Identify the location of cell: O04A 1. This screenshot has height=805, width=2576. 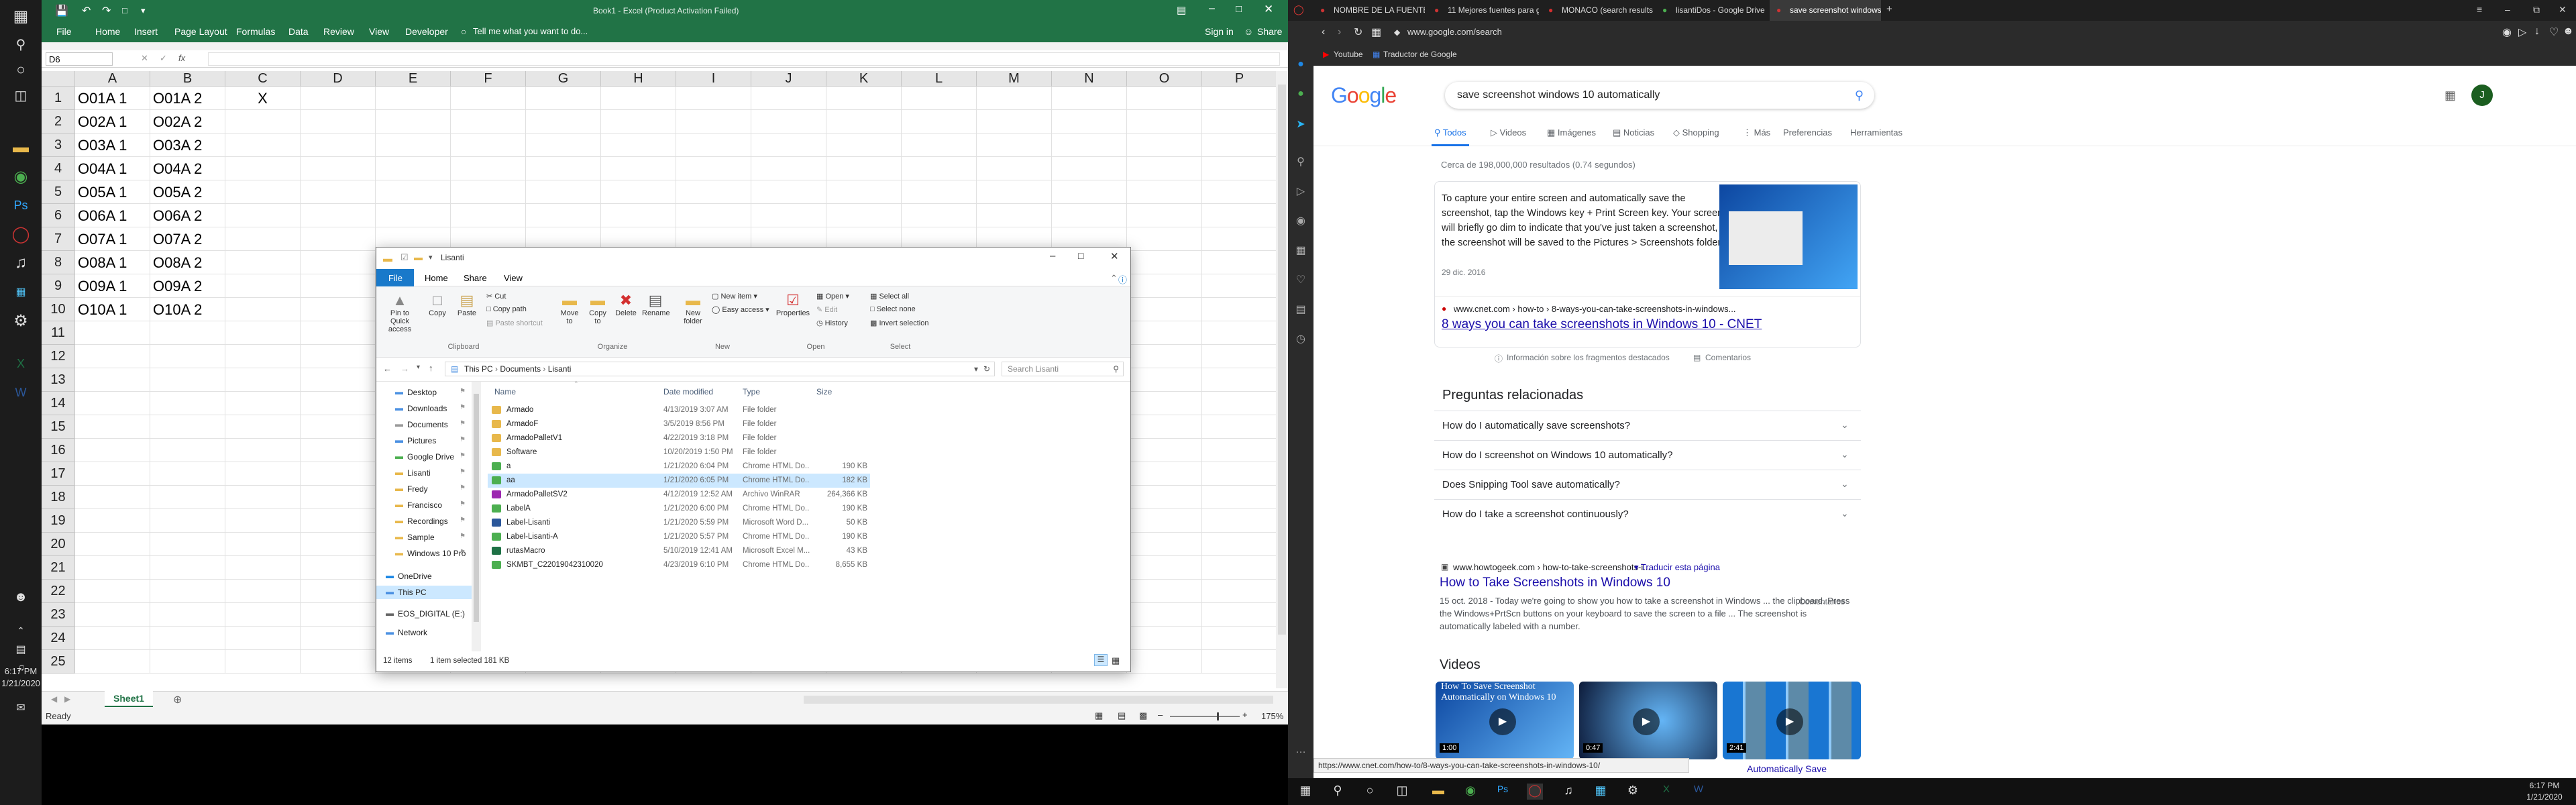
(112, 168).